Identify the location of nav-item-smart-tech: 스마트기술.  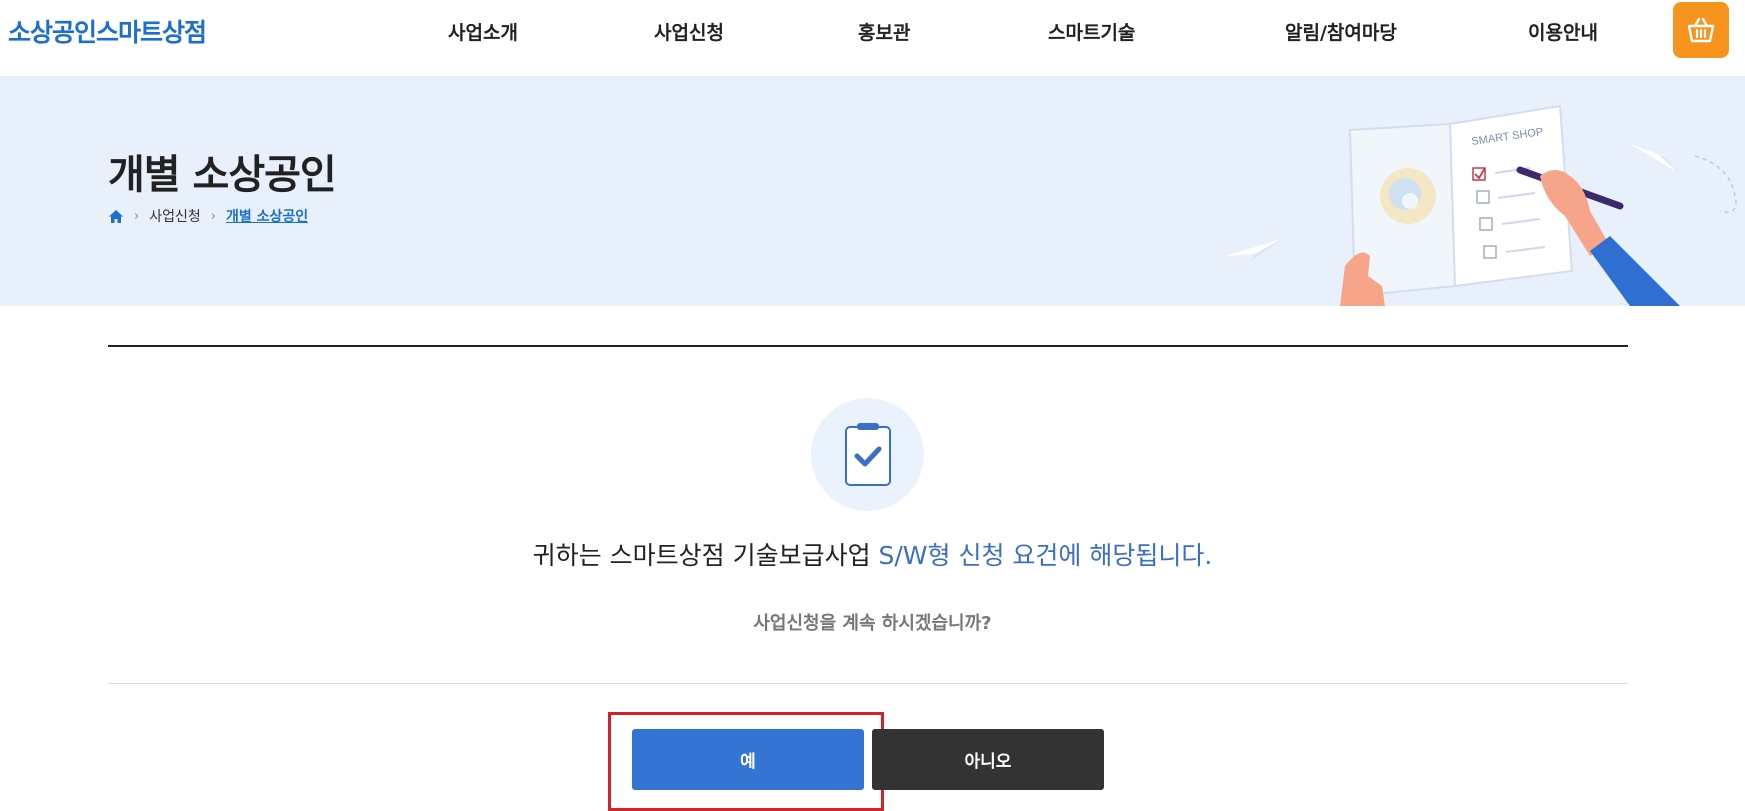
(1091, 31).